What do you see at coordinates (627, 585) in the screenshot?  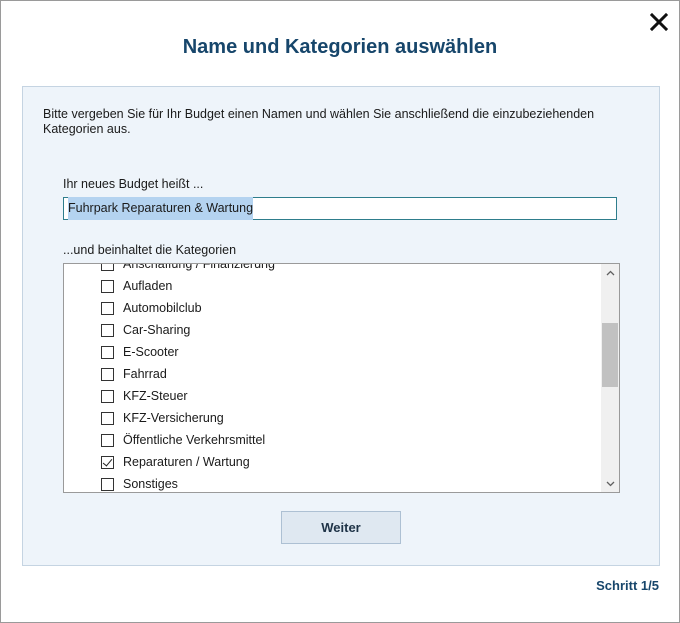 I see `step-indicator: Schritt 1/5` at bounding box center [627, 585].